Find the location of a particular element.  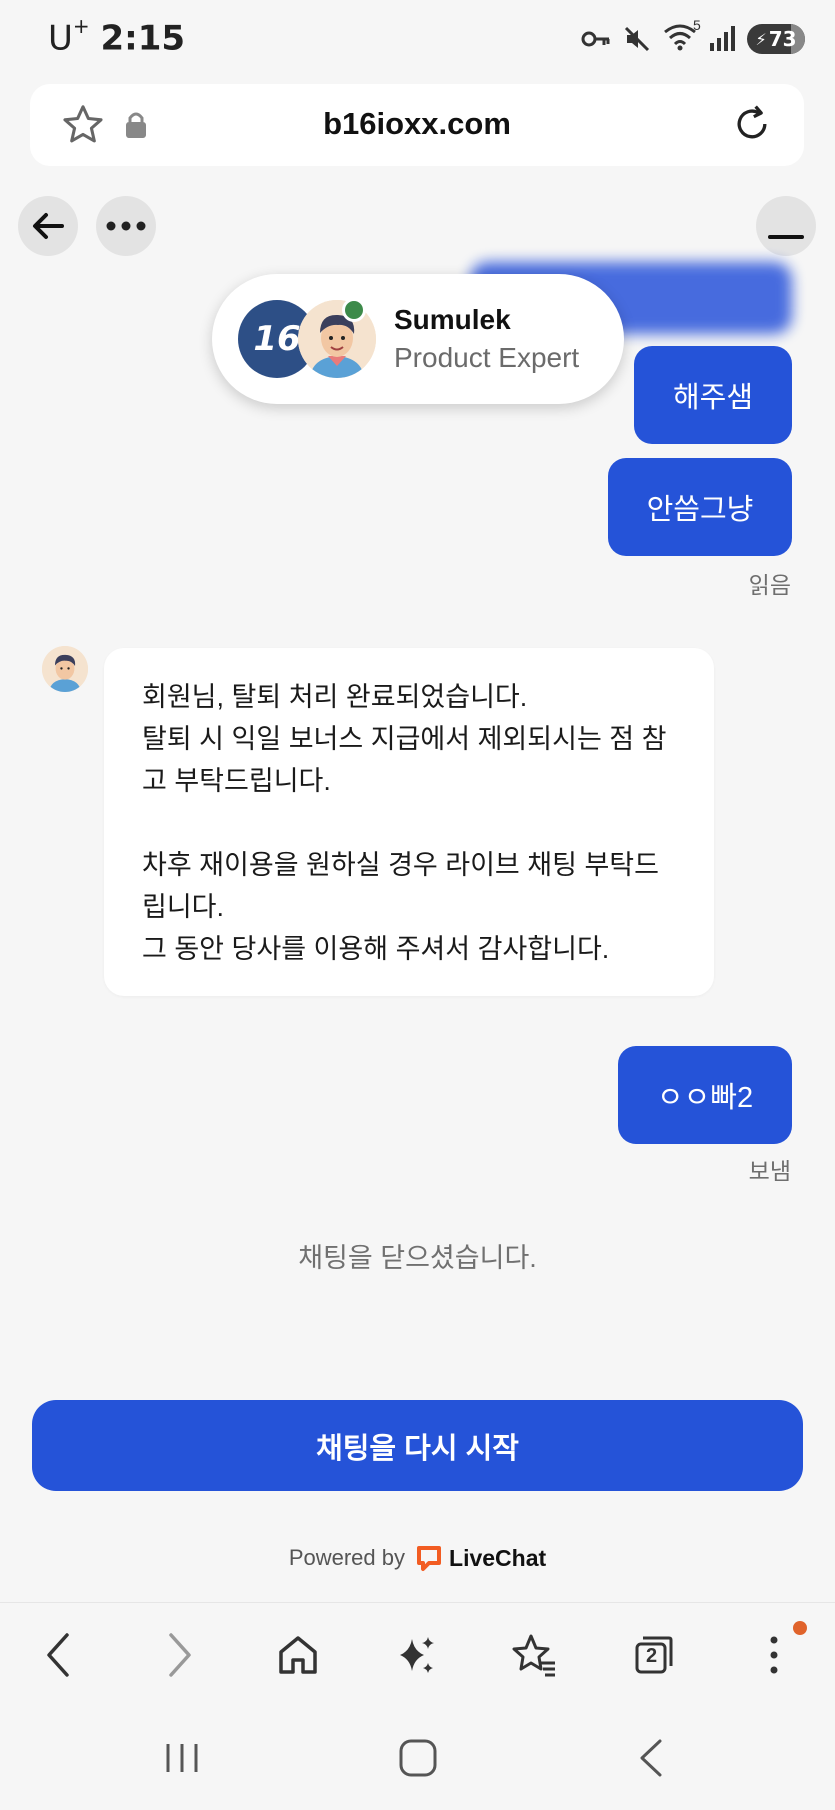

agent-role: Product Expert is located at coordinates (487, 357).